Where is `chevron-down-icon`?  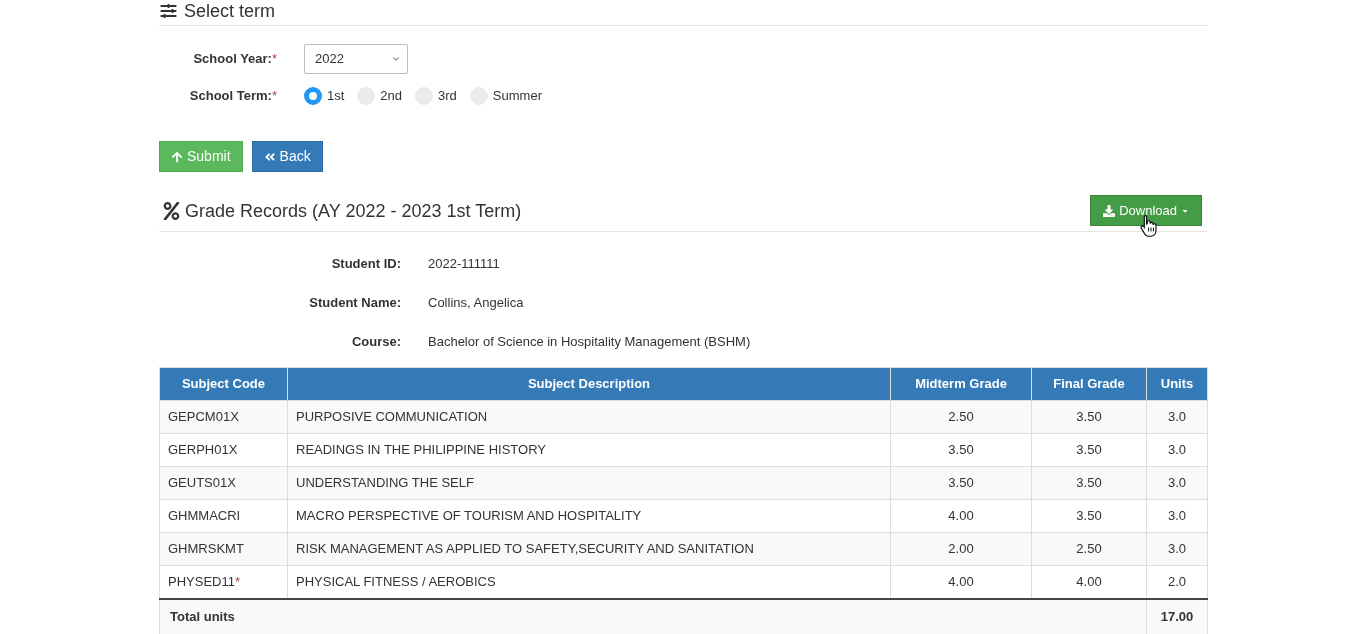 chevron-down-icon is located at coordinates (396, 59).